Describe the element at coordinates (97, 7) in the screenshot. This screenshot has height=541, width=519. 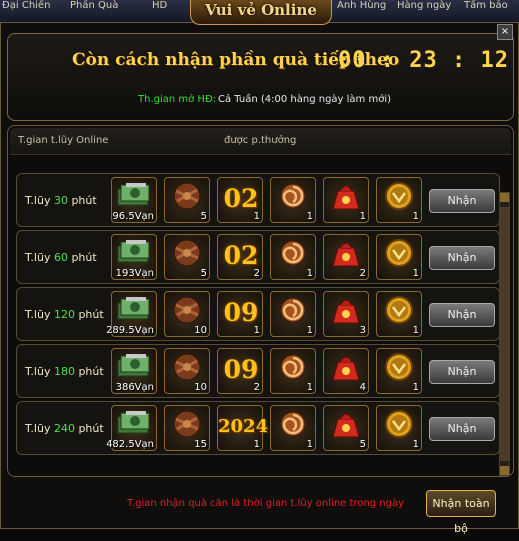
I see `top-tab-phan-qua: Phần Quà` at that location.